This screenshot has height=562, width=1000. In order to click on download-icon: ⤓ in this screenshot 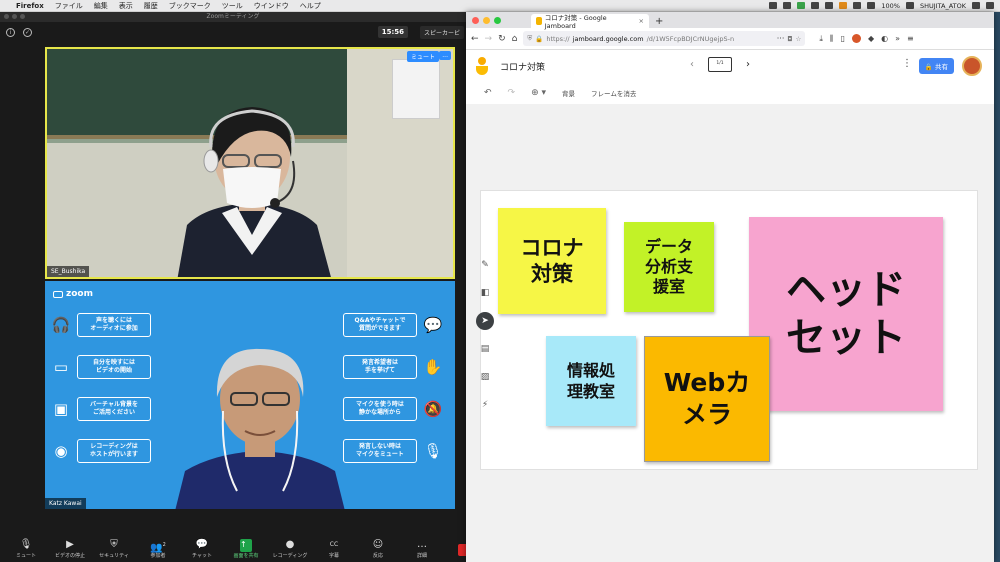, I will do `click(821, 39)`.